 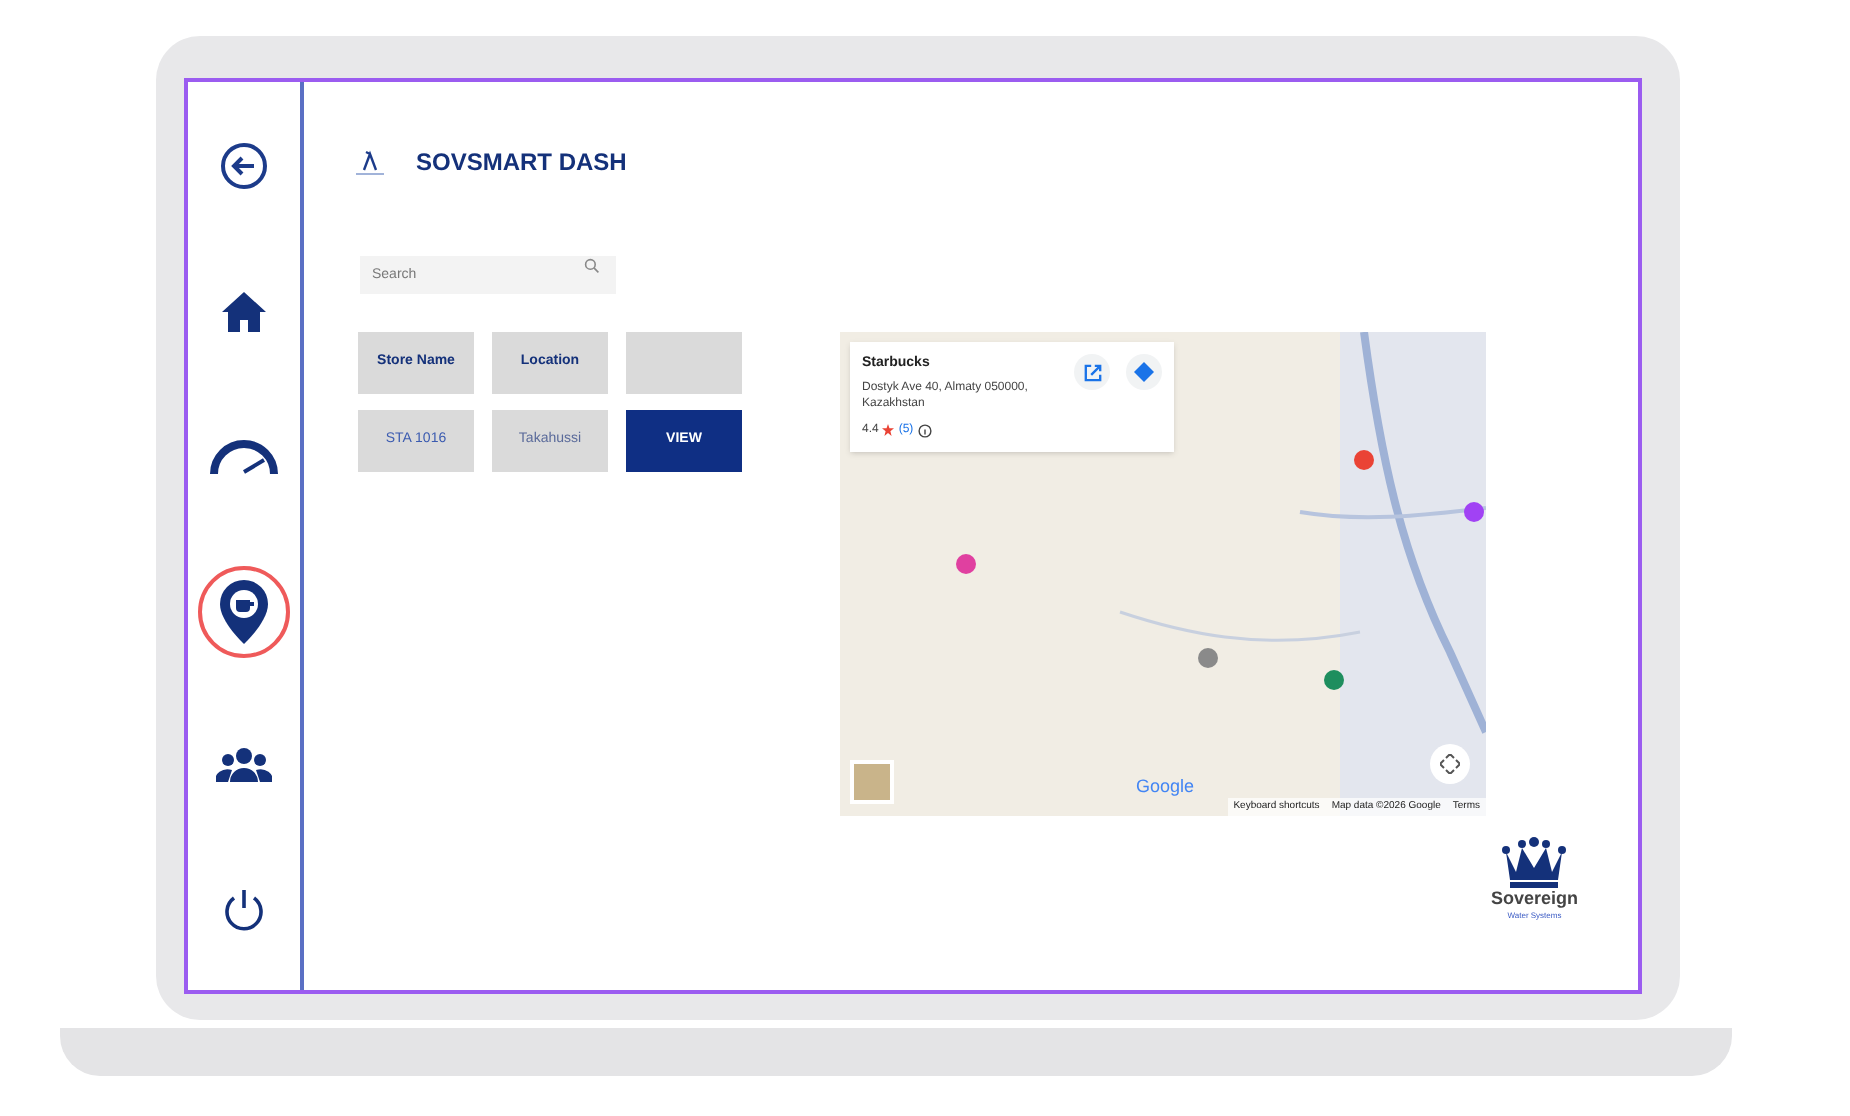 I want to click on home-icon, so click(x=244, y=312).